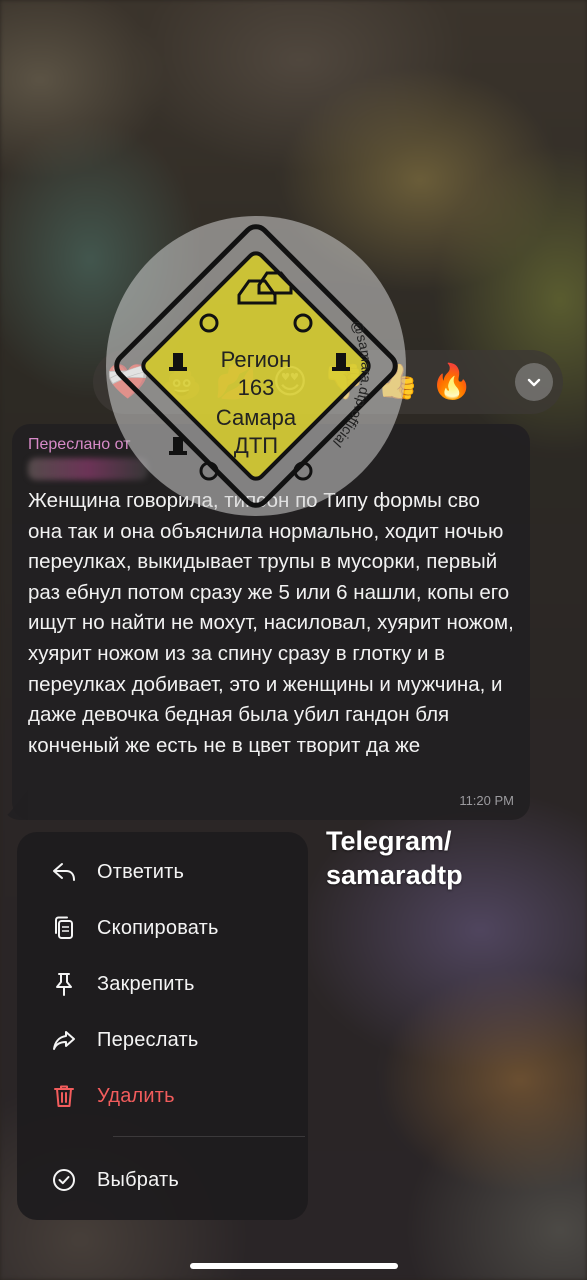  Describe the element at coordinates (146, 983) in the screenshot. I see `menu-label-pin: Закрепить` at that location.